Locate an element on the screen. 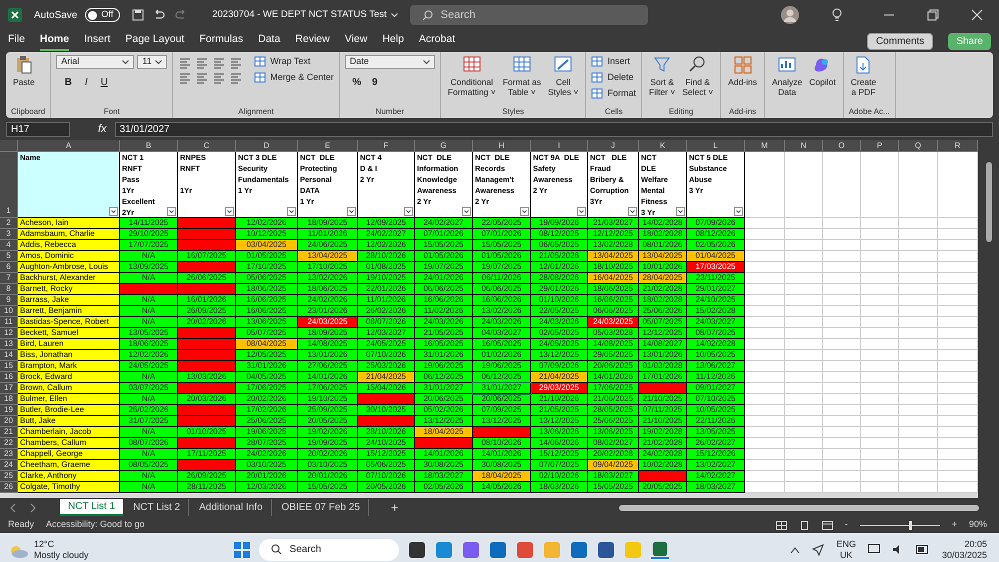 This screenshot has height=562, width=999. row-header: 1 is located at coordinates (9, 185).